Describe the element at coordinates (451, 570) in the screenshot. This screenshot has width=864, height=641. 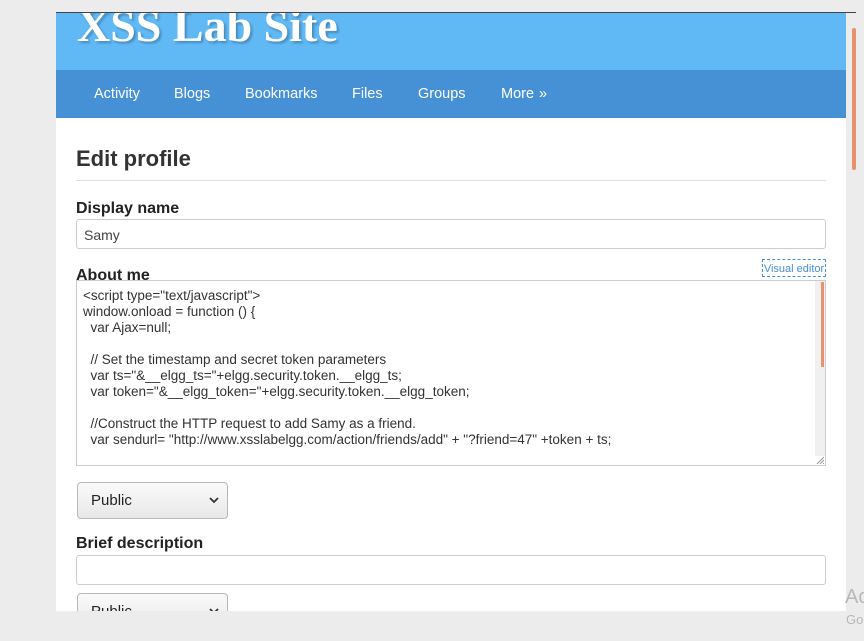
I see `brief-description-input` at that location.